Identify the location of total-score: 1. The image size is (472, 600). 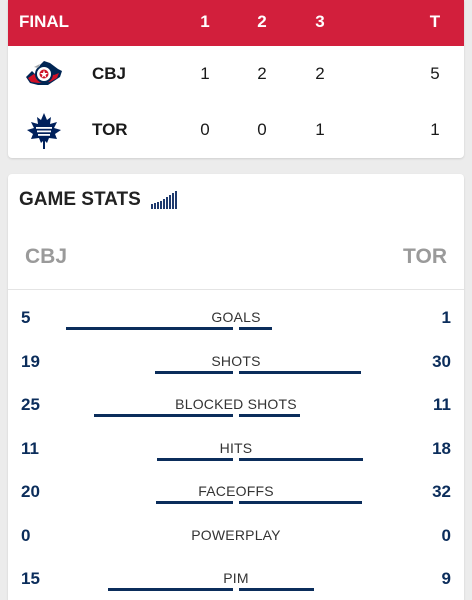
(435, 129).